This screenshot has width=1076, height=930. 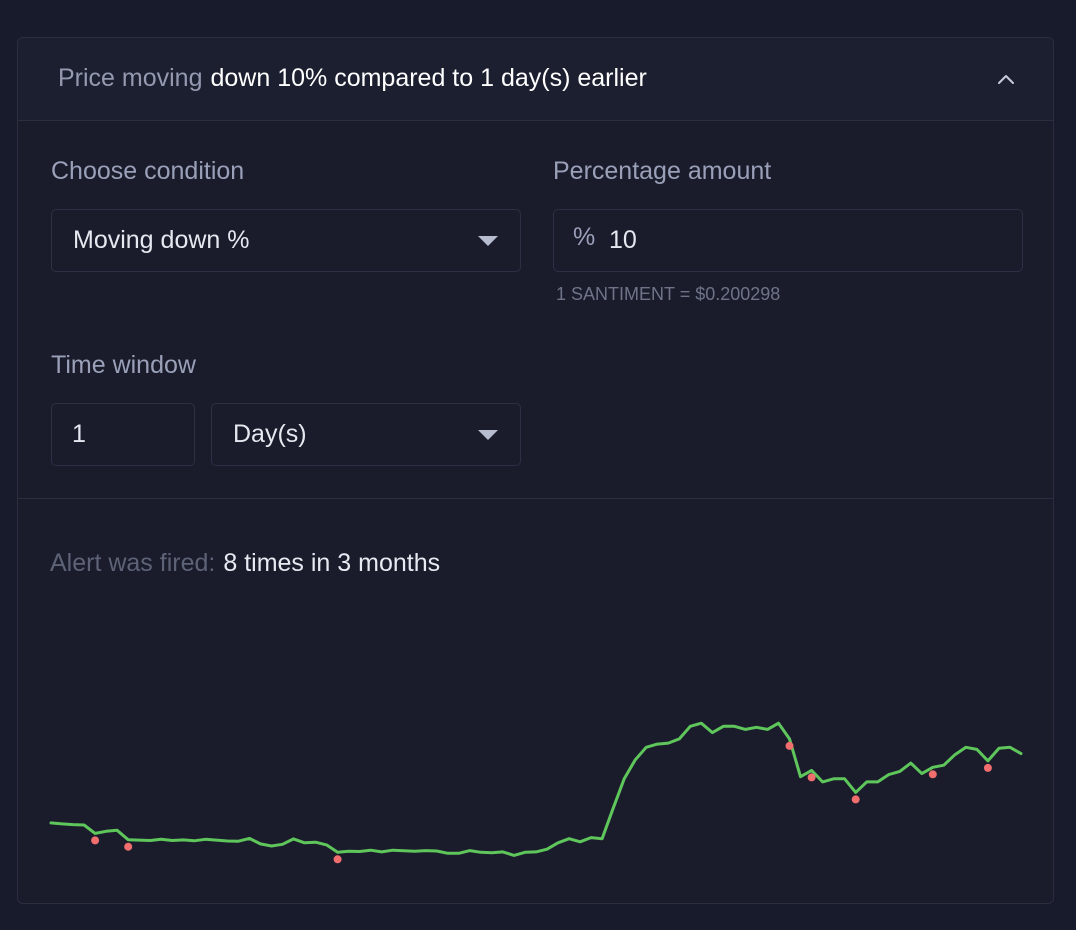 What do you see at coordinates (662, 171) in the screenshot?
I see `percentage-label: Percentage amount` at bounding box center [662, 171].